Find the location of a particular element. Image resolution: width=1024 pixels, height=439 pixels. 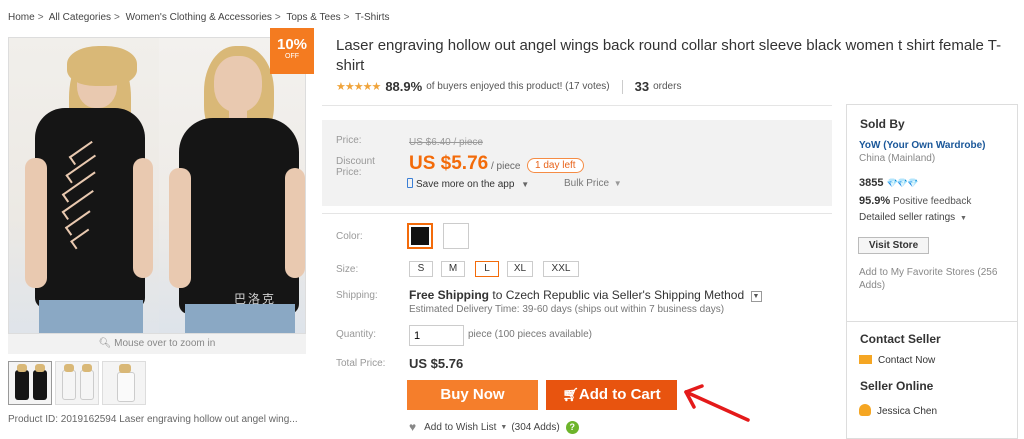

contact-now-link: Contact Now is located at coordinates (897, 360).